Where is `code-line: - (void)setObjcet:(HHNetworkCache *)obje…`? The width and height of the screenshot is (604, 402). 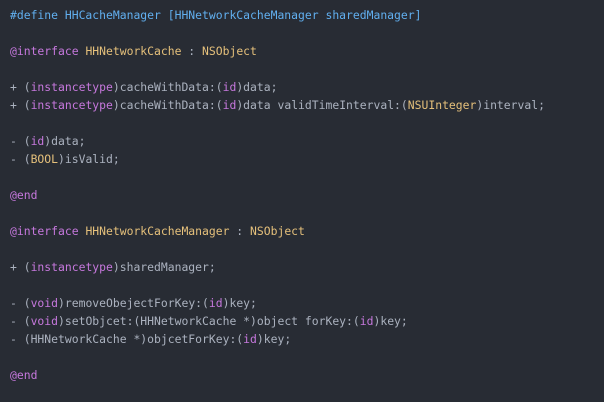
code-line: - (void)setObjcet:(HHNetworkCache *)obje… is located at coordinates (307, 321).